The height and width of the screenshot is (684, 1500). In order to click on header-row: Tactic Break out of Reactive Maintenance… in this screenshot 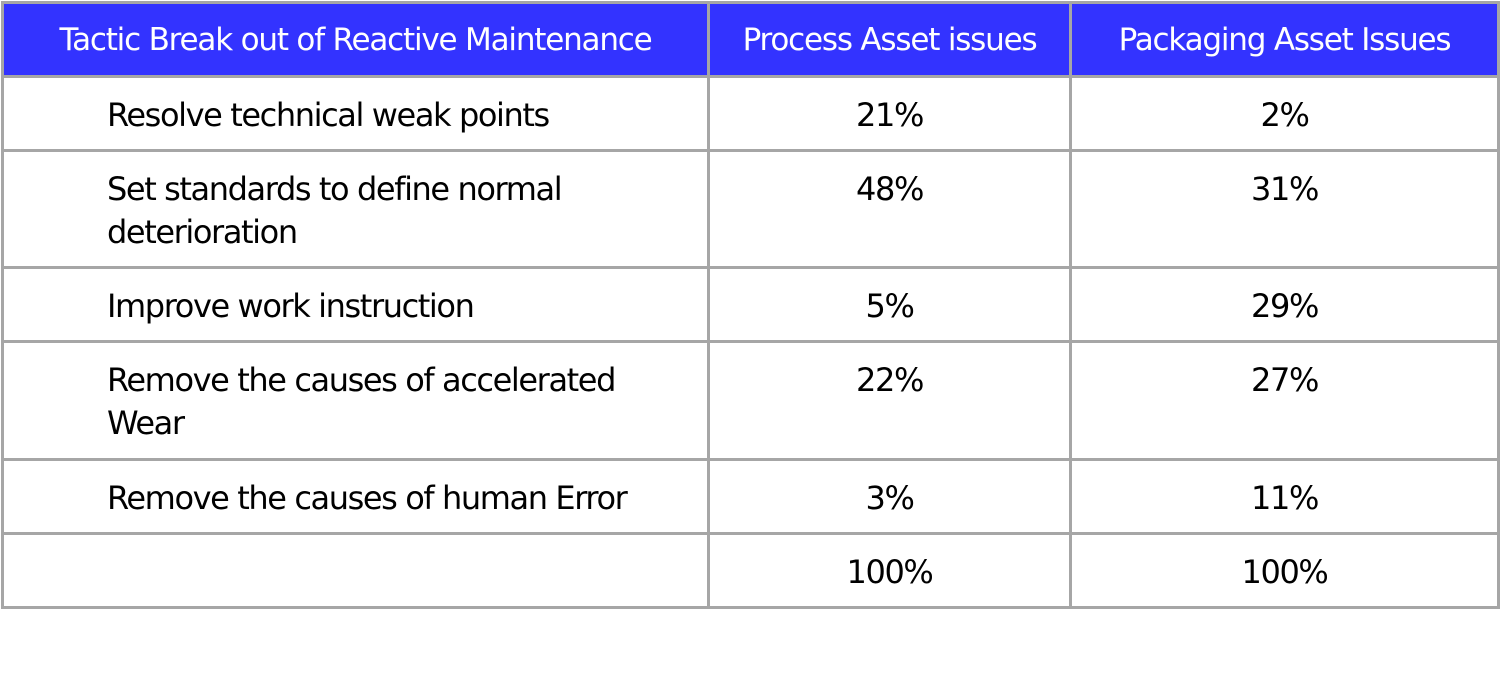, I will do `click(750, 39)`.